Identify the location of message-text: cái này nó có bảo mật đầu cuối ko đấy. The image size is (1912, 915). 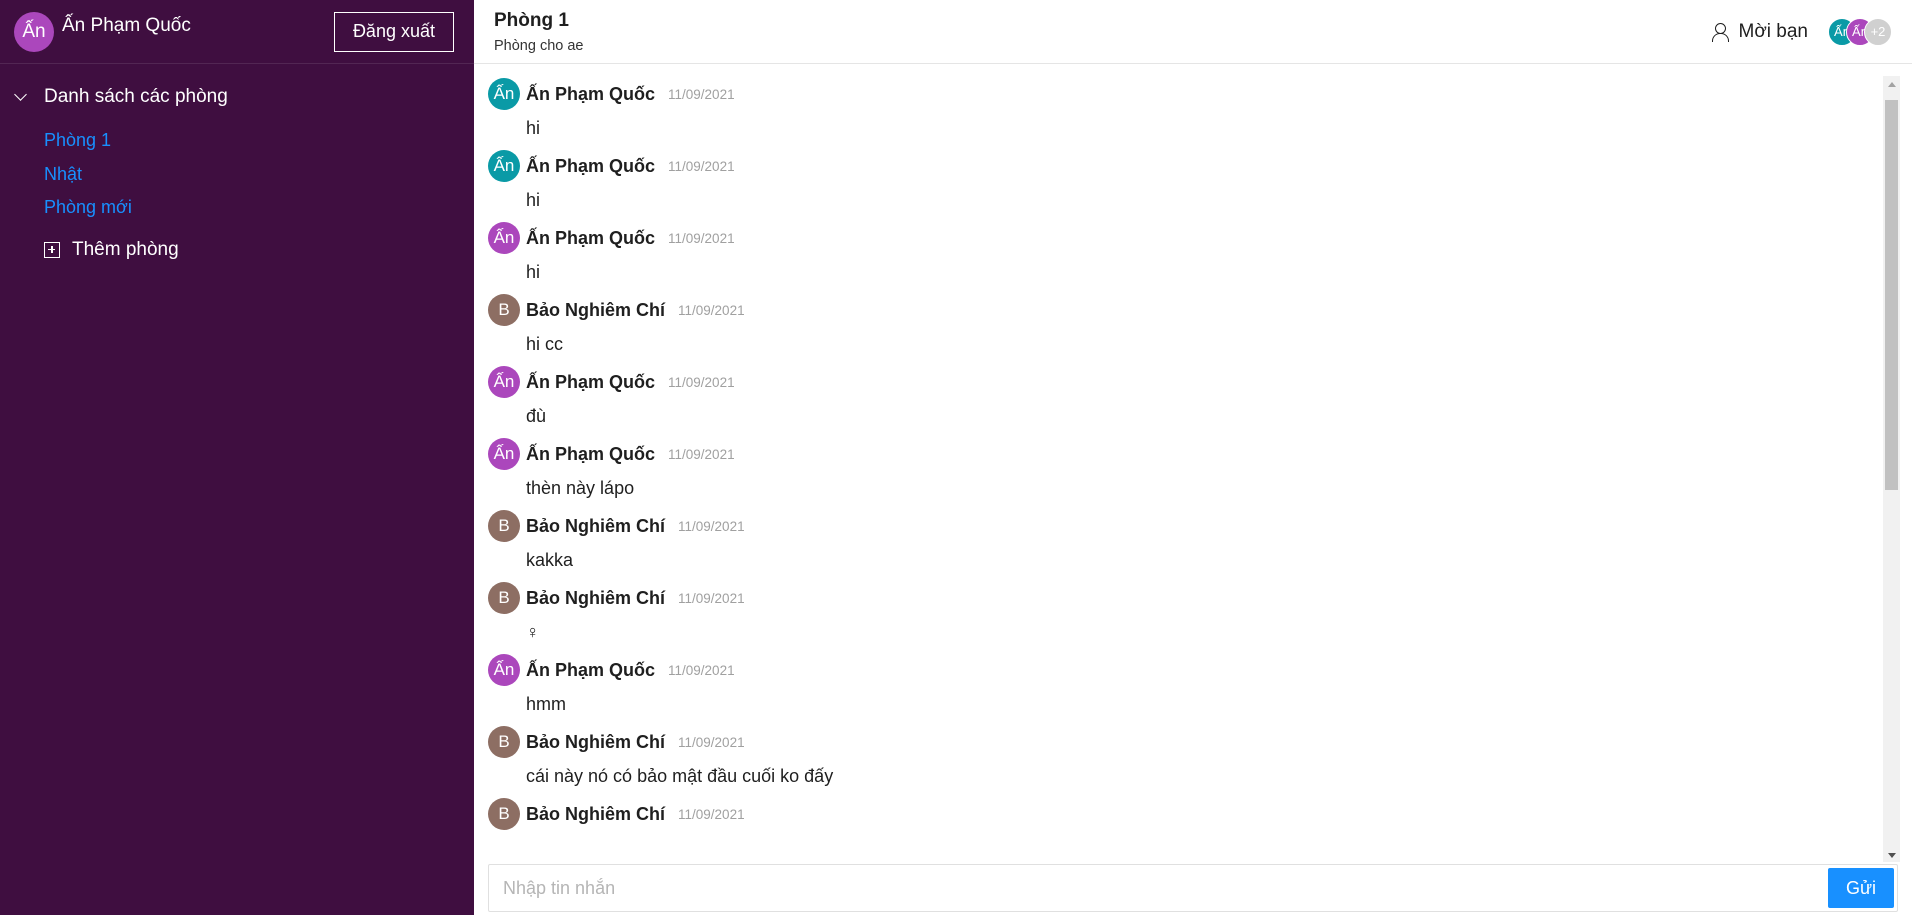
(680, 776).